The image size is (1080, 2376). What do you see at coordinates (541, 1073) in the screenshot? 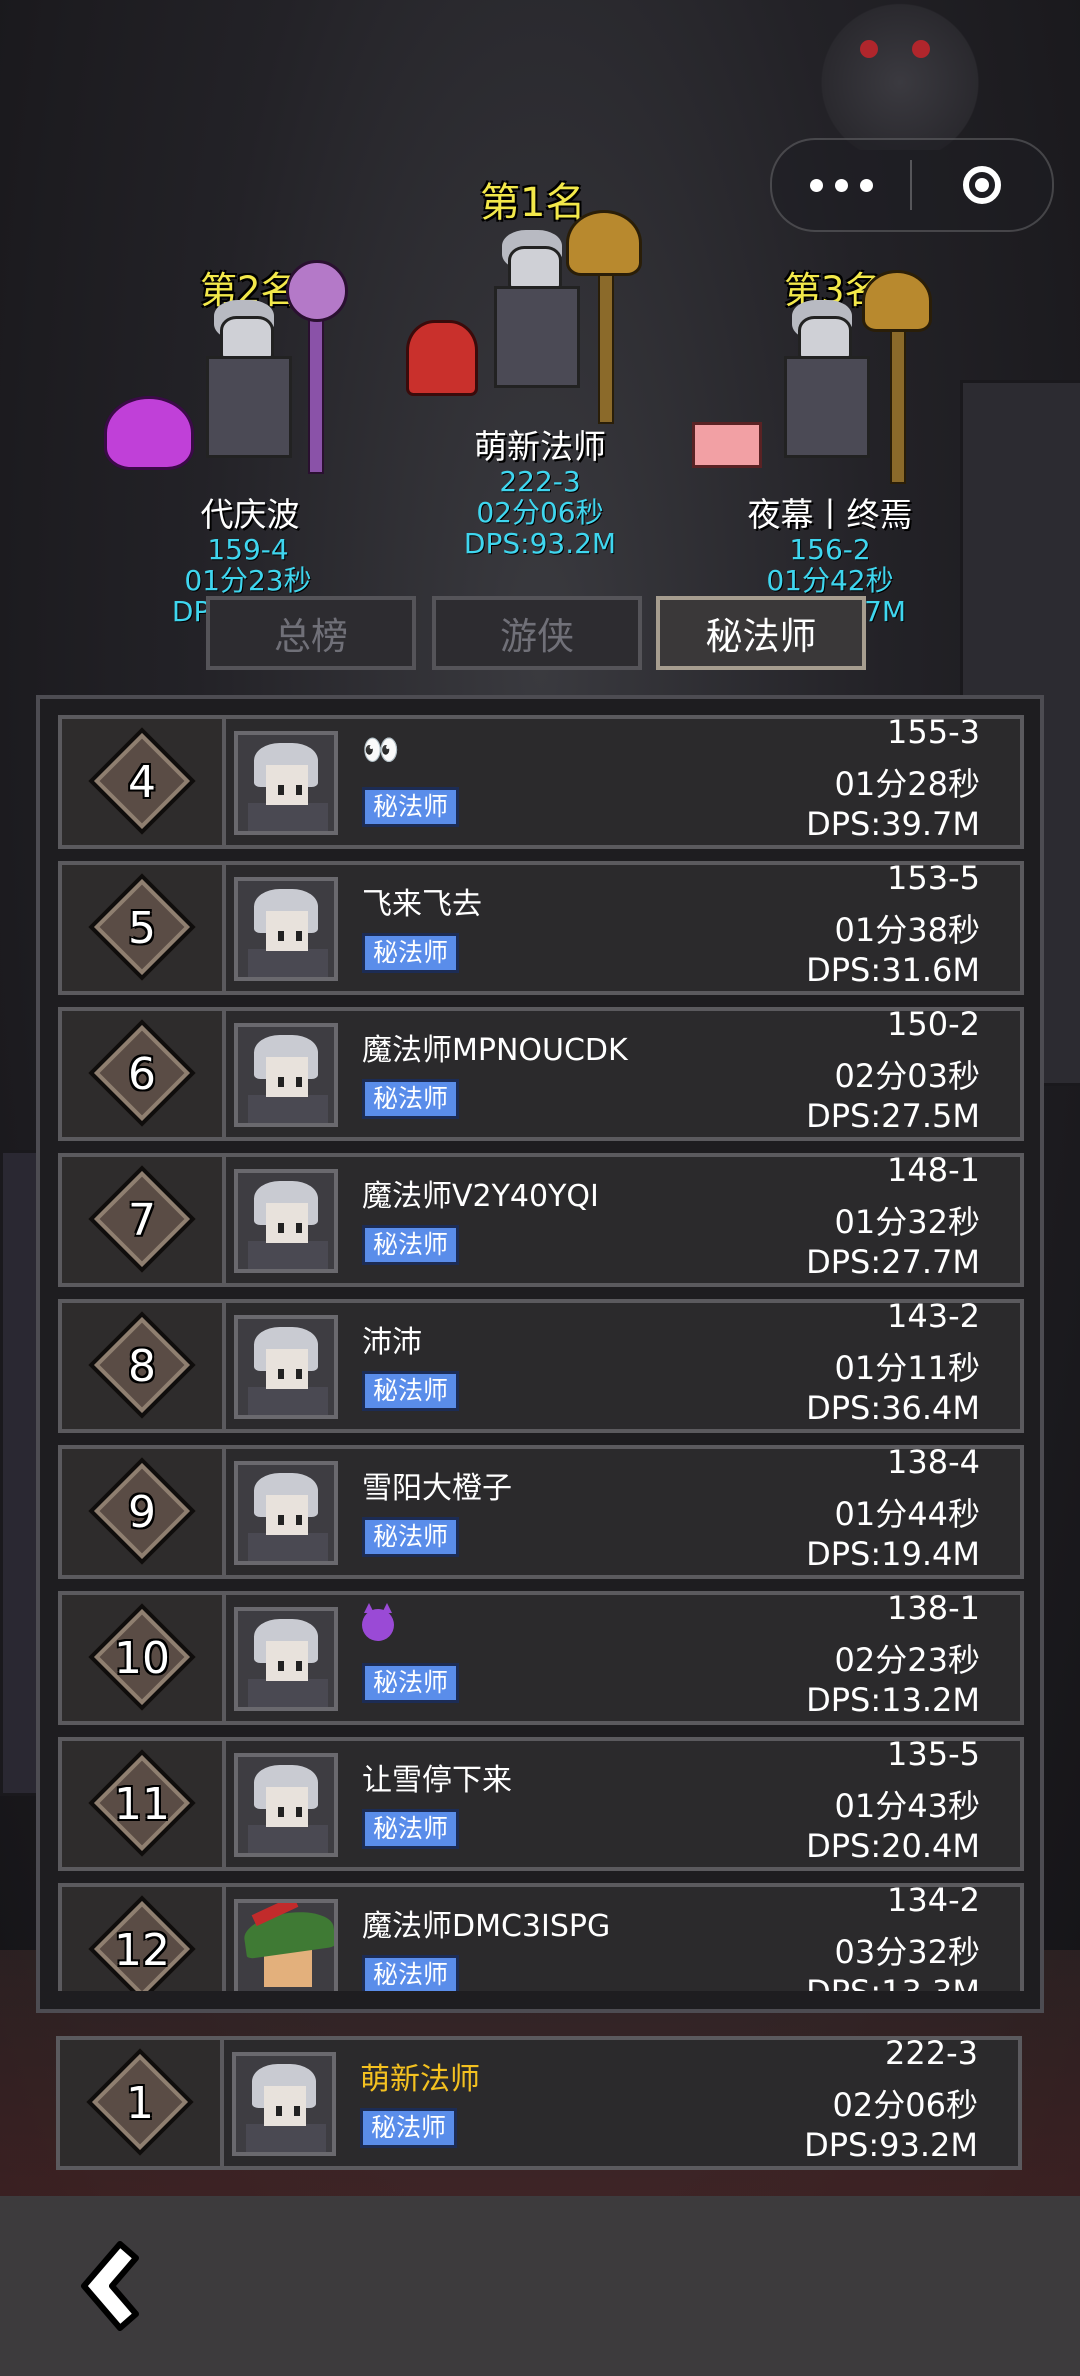
I see `leaderboard-row: 6 魔法师MPNOUCDK 秘法师 150-2 02分03秒 DPS:27.5M` at bounding box center [541, 1073].